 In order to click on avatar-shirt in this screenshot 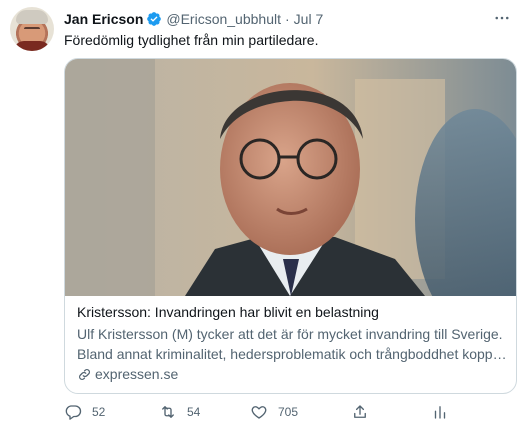, I will do `click(32, 46)`.